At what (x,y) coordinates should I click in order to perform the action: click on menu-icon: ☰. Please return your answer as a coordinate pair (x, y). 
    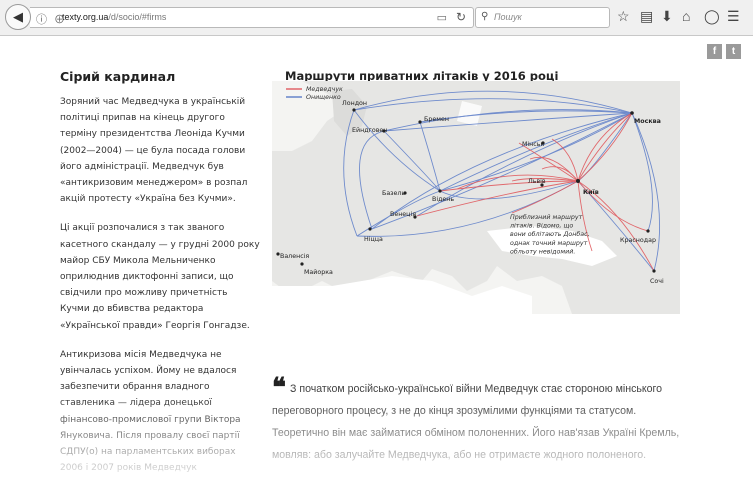
    Looking at the image, I should click on (733, 16).